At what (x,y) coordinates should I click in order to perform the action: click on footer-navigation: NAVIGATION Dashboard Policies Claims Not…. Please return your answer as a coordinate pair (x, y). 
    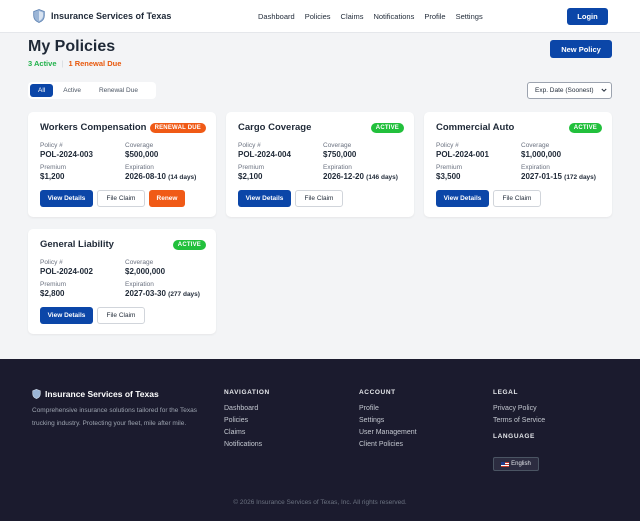
    Looking at the image, I should click on (247, 421).